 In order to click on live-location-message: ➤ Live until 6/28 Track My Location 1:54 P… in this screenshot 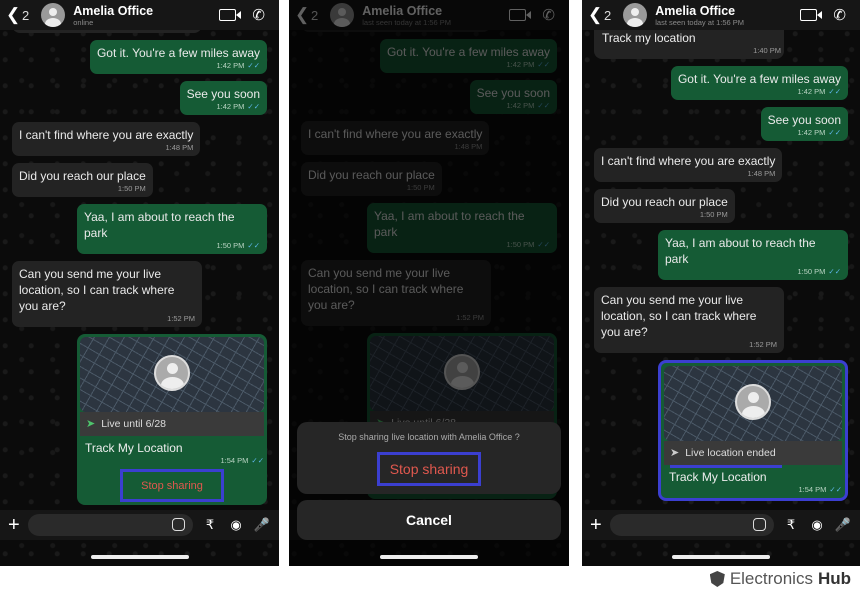, I will do `click(172, 419)`.